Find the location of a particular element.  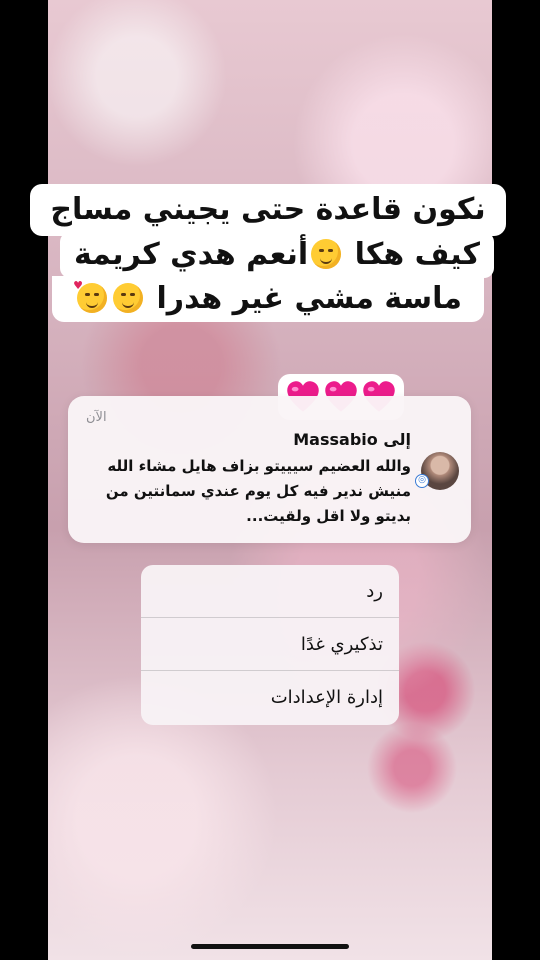

caption-line-3: ماسة مشي غير هدرا ♥ is located at coordinates (268, 299).